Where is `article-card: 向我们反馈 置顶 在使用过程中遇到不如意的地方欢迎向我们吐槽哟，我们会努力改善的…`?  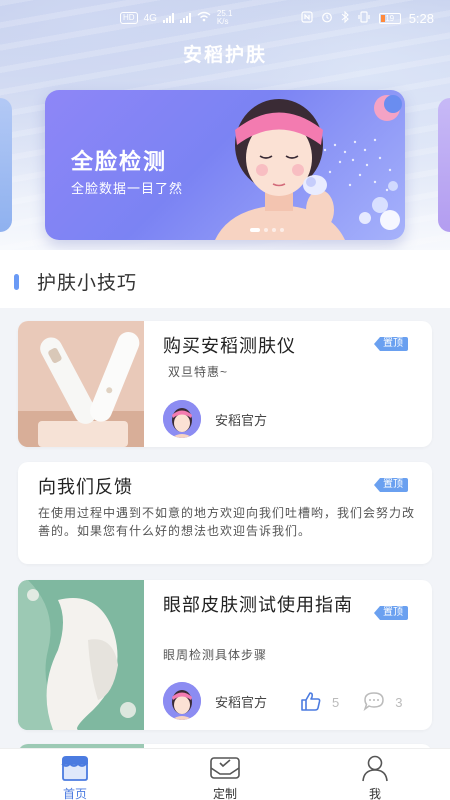
article-card: 向我们反馈 置顶 在使用过程中遇到不如意的地方欢迎向我们吐槽哟，我们会努力改善的… is located at coordinates (225, 513).